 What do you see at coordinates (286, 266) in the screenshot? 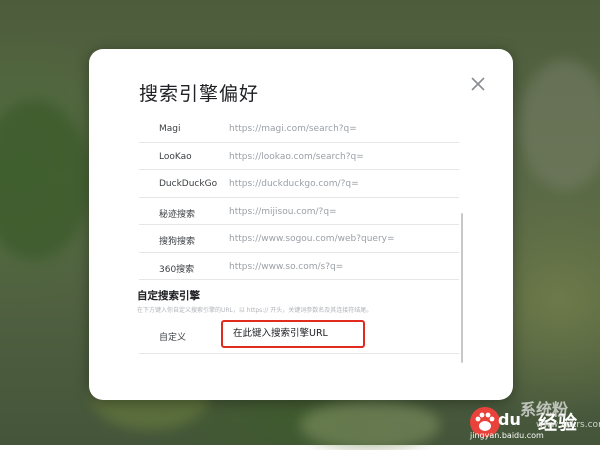
I see `engine-url: https://www.so.com/s?q=` at bounding box center [286, 266].